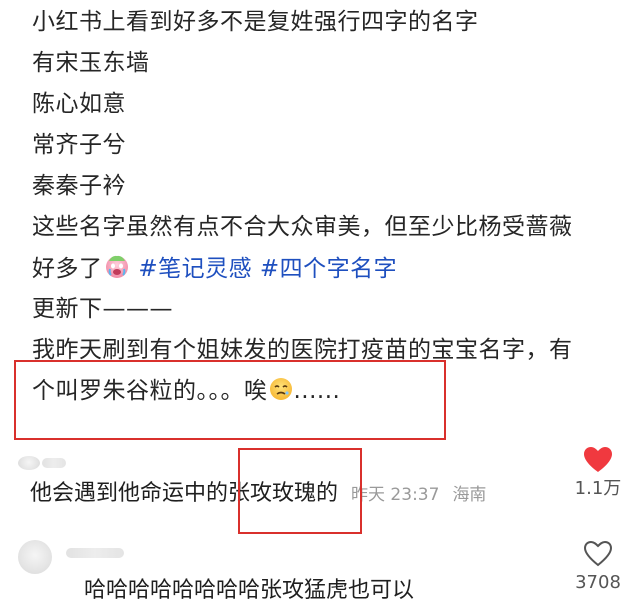  What do you see at coordinates (598, 488) in the screenshot?
I see `like-count-1: 1.1万` at bounding box center [598, 488].